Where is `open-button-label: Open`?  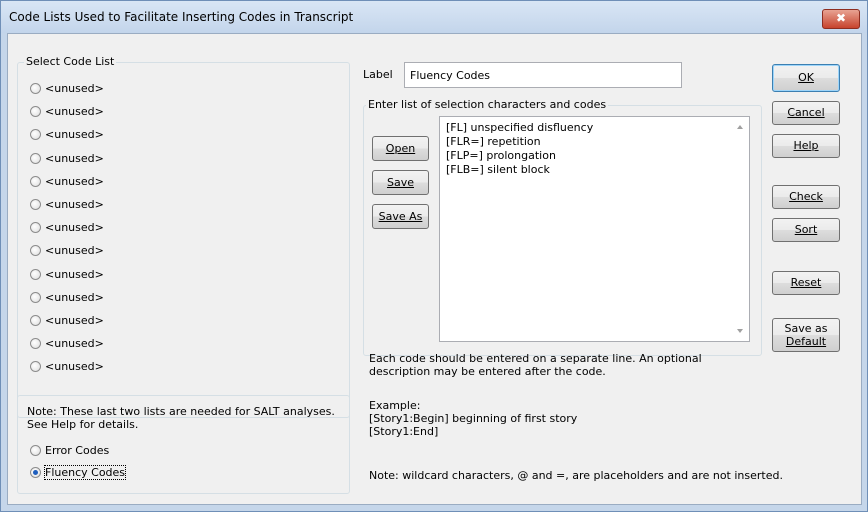 open-button-label: Open is located at coordinates (400, 148).